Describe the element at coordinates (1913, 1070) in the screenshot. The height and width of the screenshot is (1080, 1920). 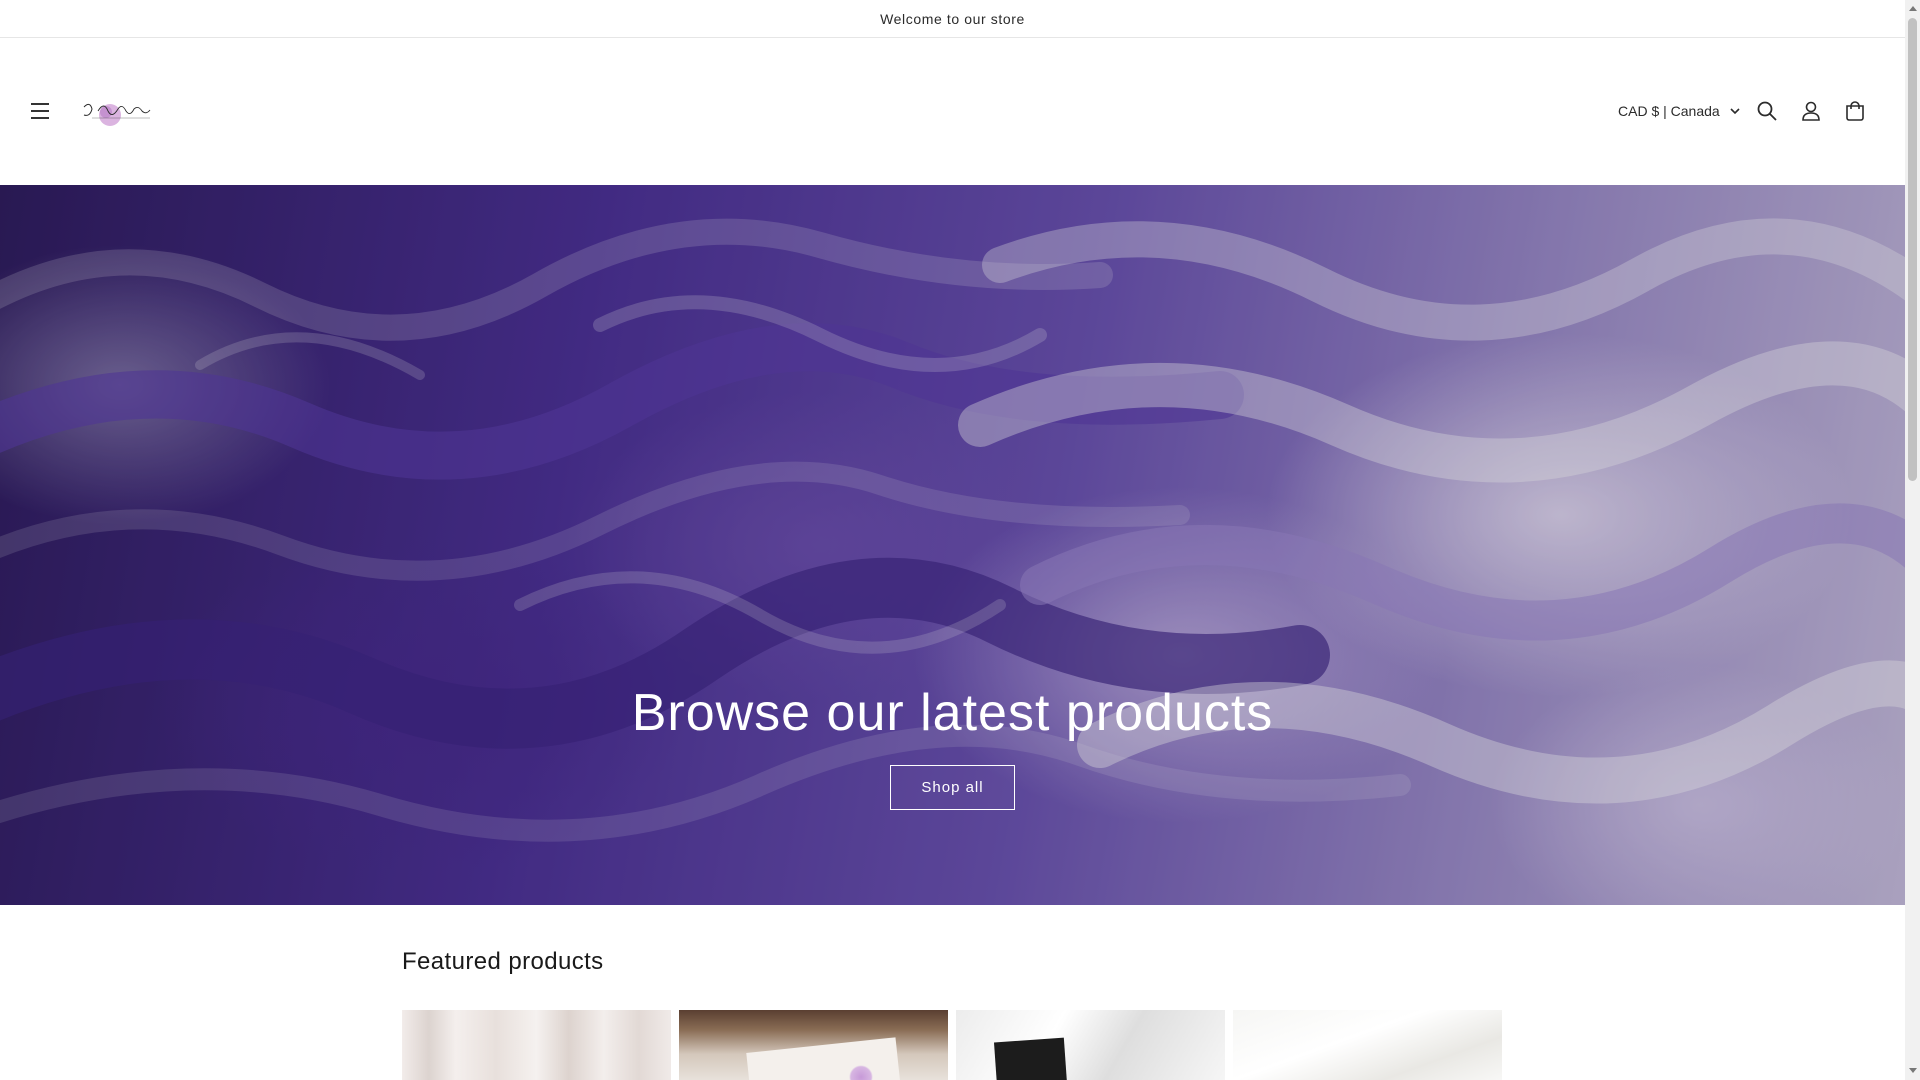
I see `scroll-down-icon` at that location.